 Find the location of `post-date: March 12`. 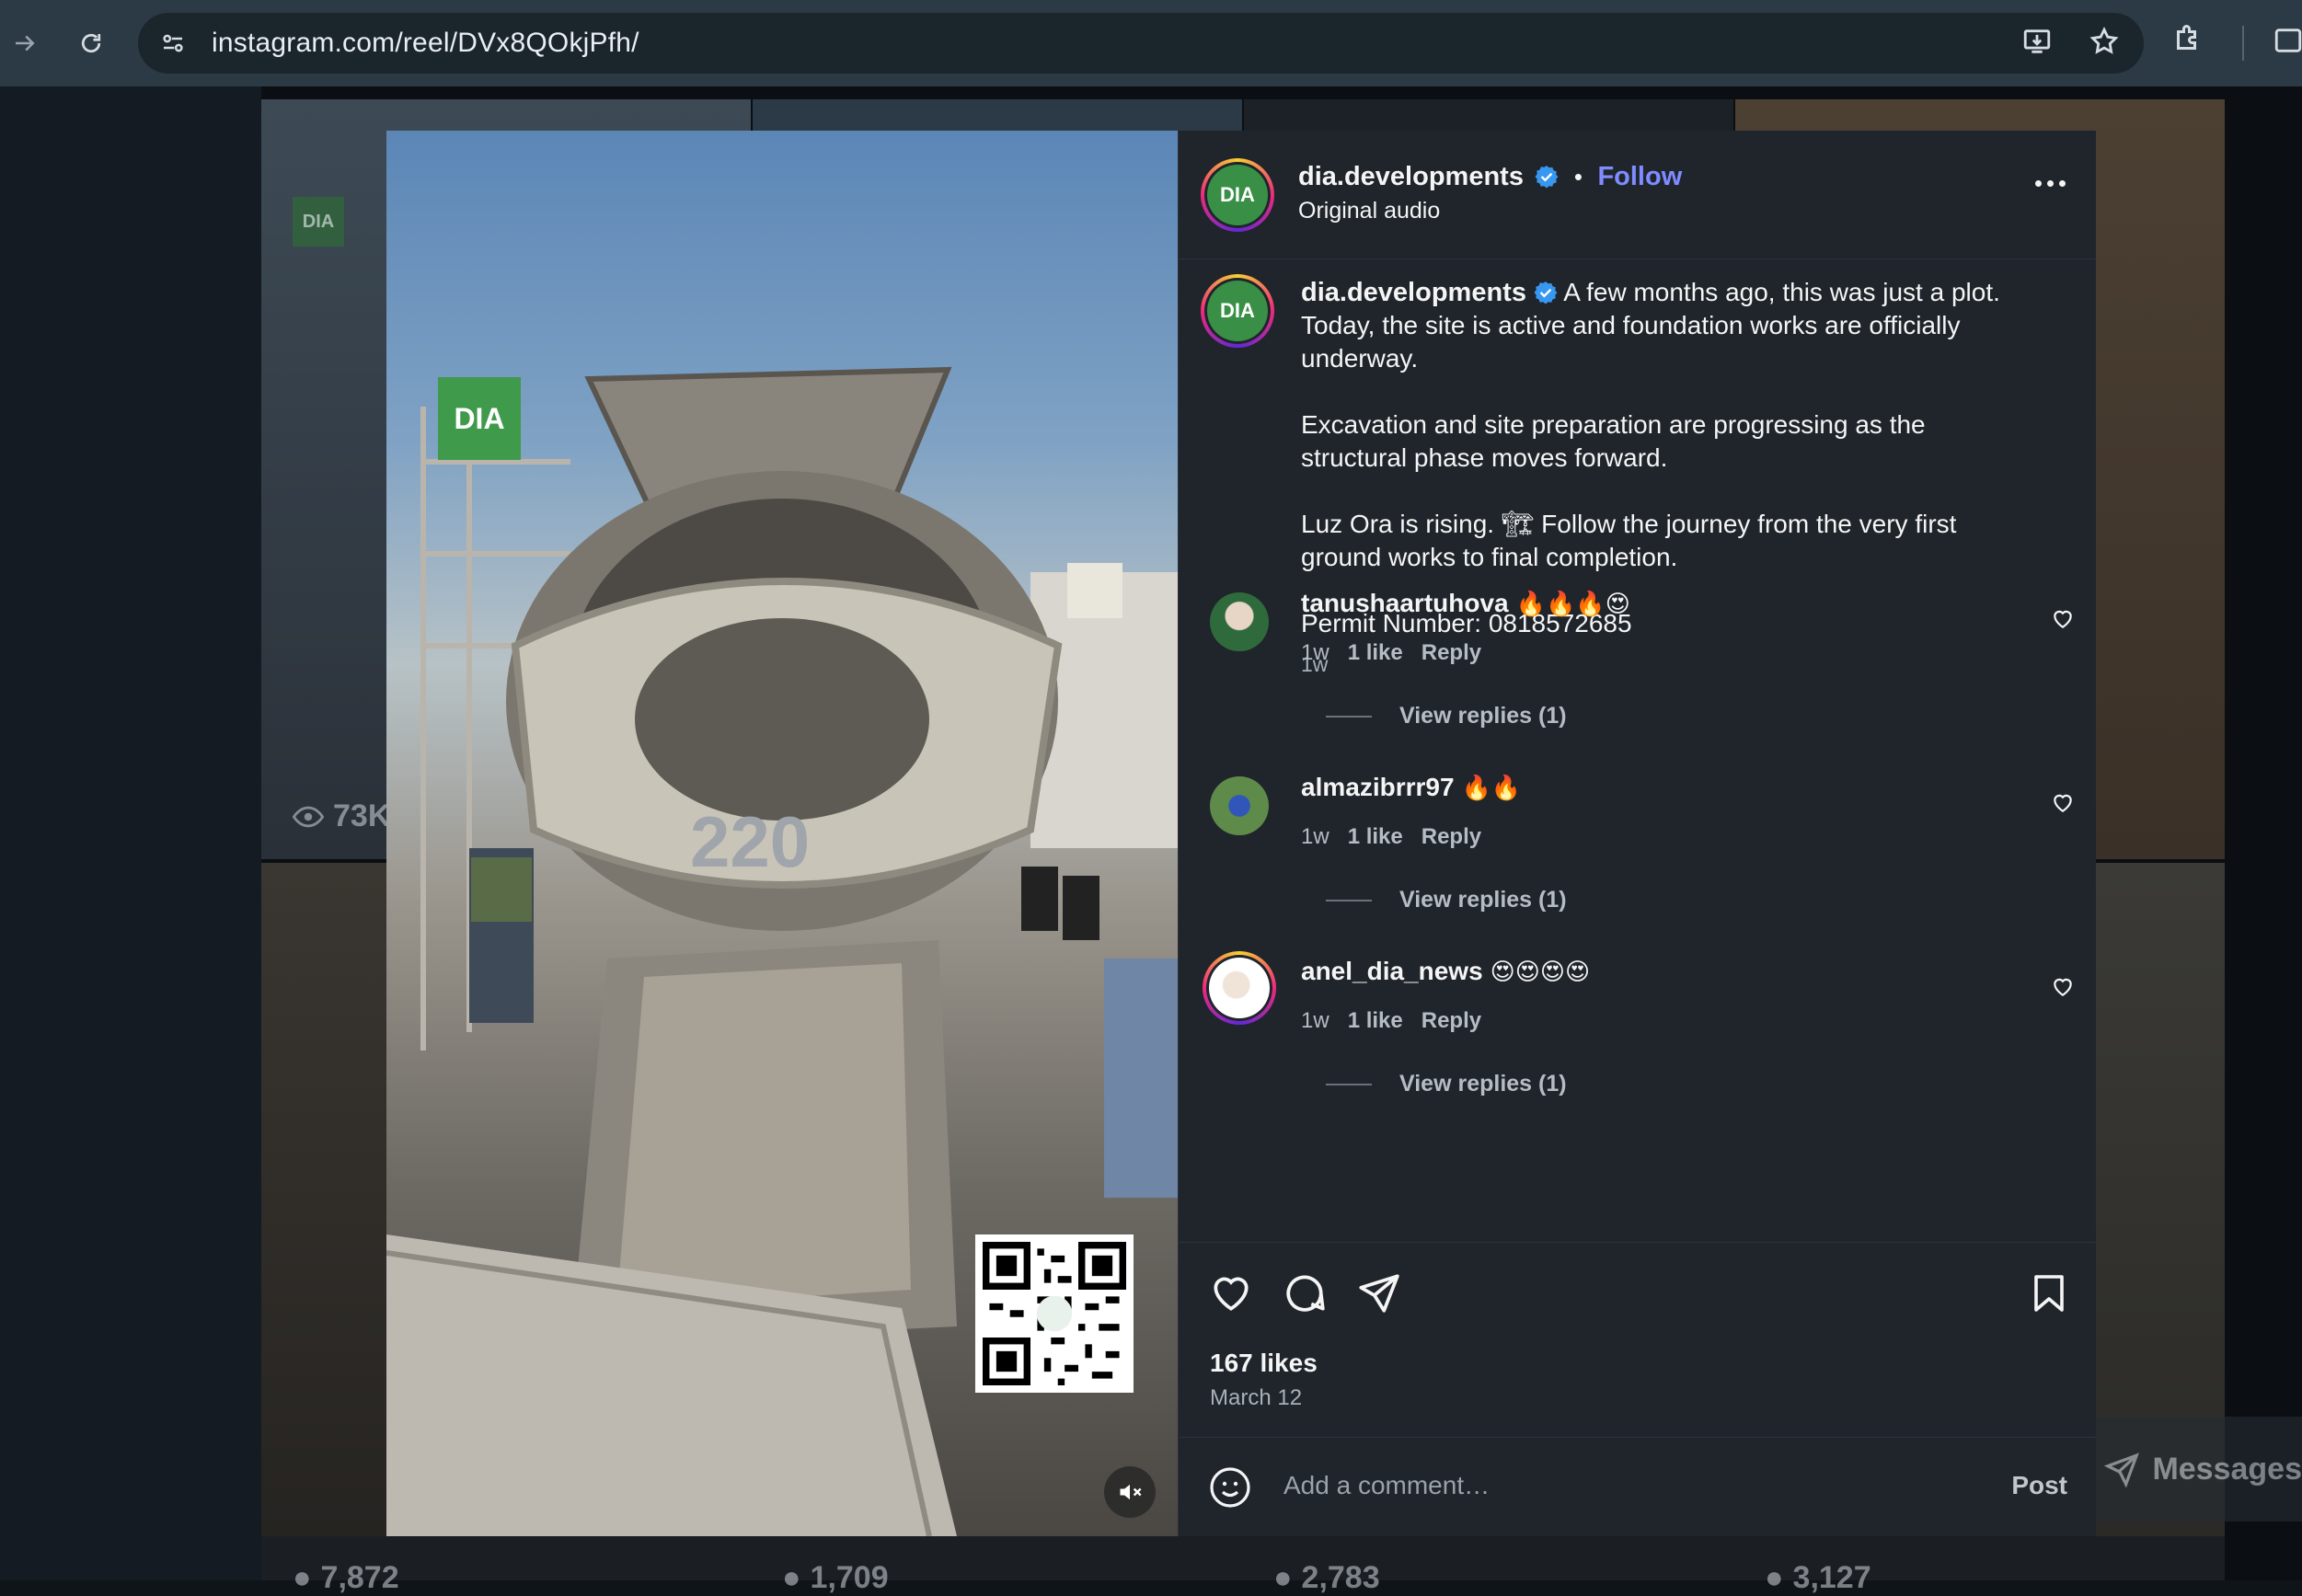

post-date: March 12 is located at coordinates (1256, 1398).